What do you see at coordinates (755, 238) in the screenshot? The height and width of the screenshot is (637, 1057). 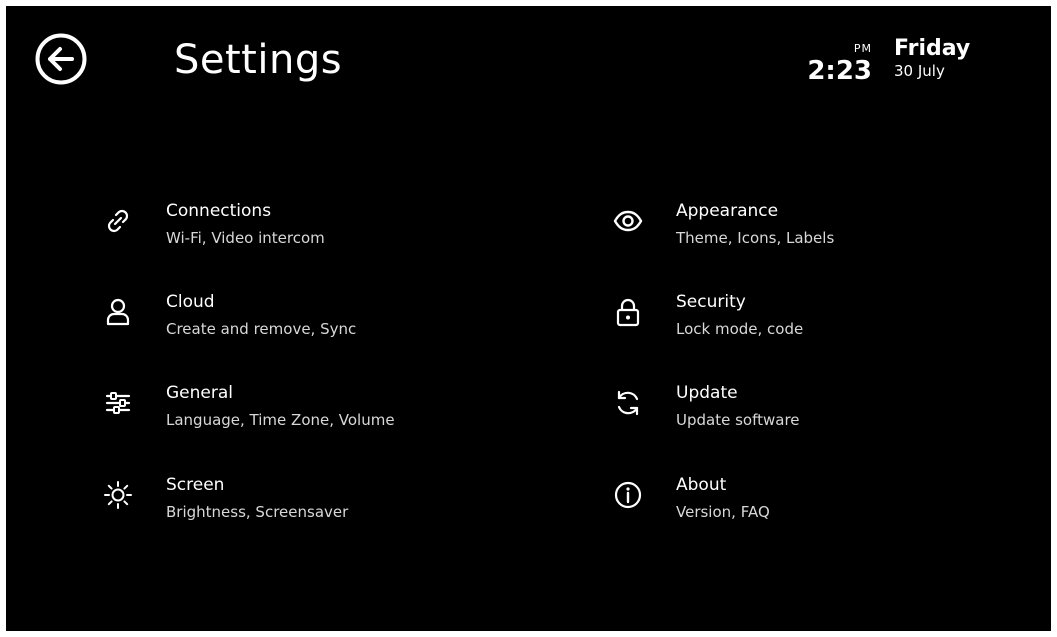 I see `menu-item-desc: Theme, Icons, Labels` at bounding box center [755, 238].